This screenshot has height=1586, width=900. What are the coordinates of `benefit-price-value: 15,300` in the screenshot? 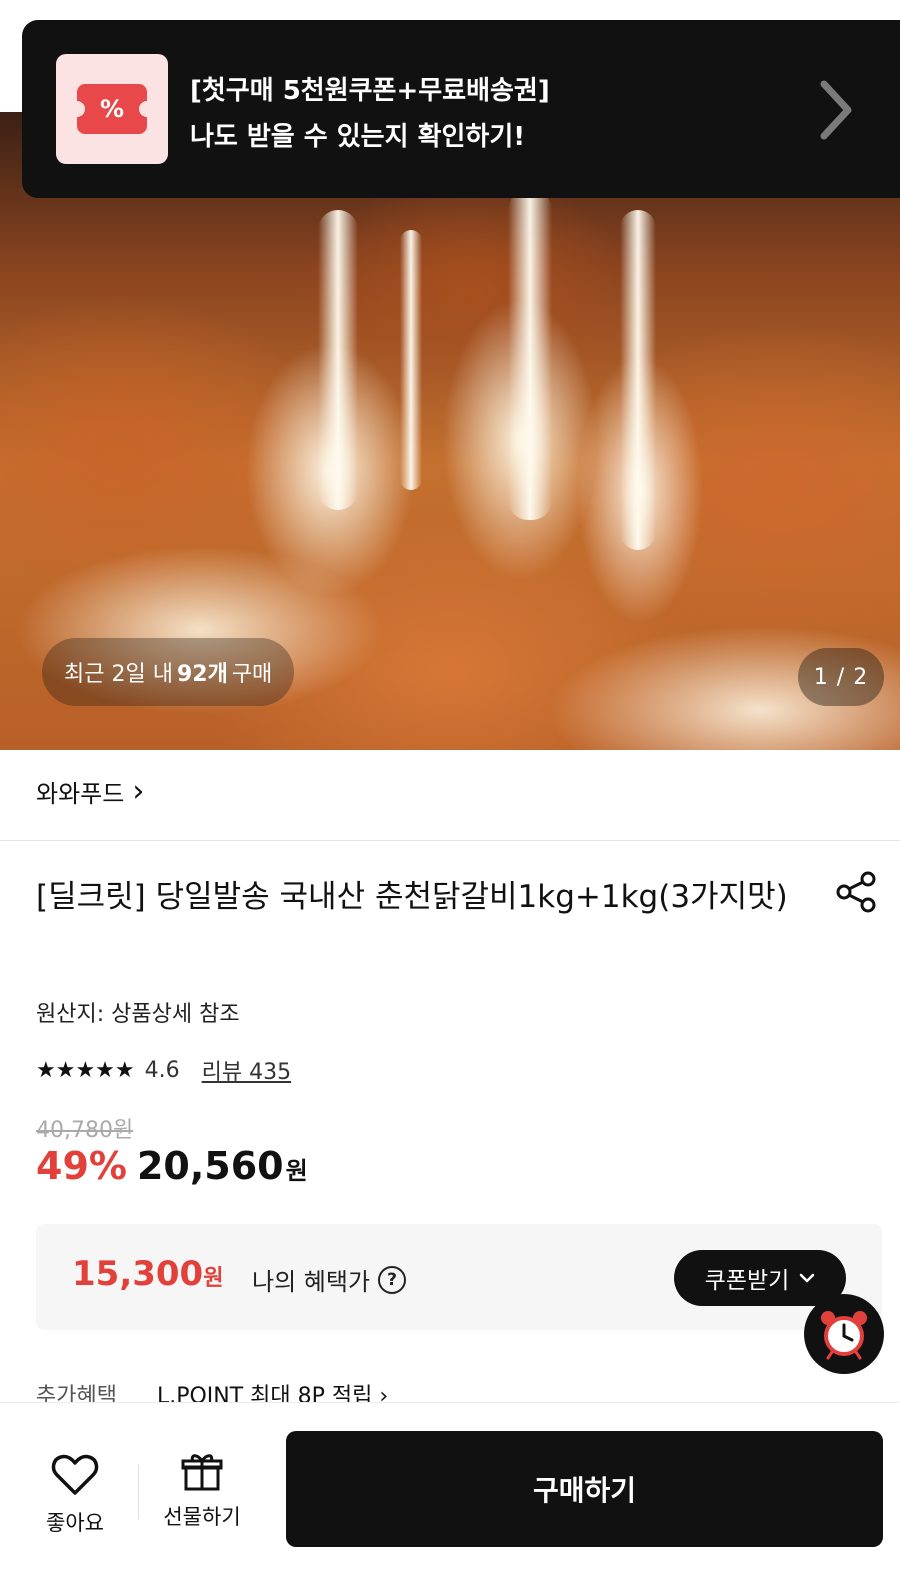 It's located at (138, 1274).